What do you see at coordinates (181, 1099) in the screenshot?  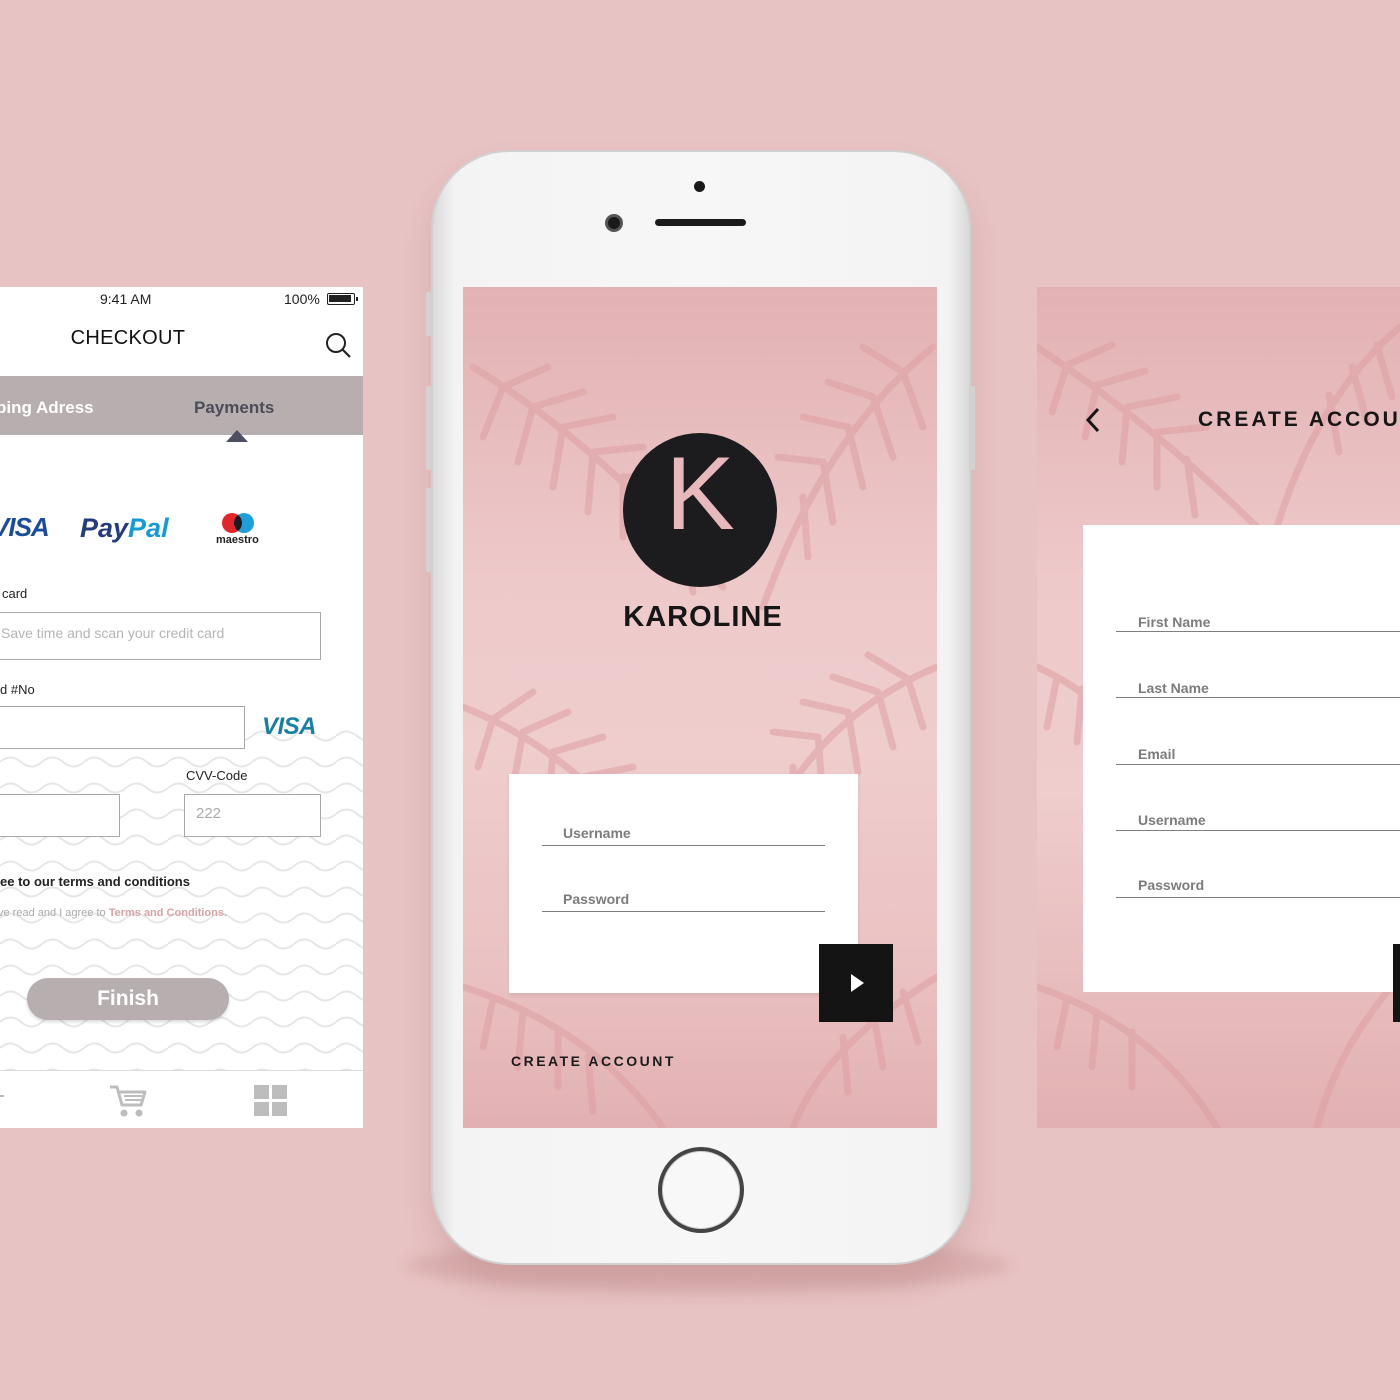 I see `bottom-nav` at bounding box center [181, 1099].